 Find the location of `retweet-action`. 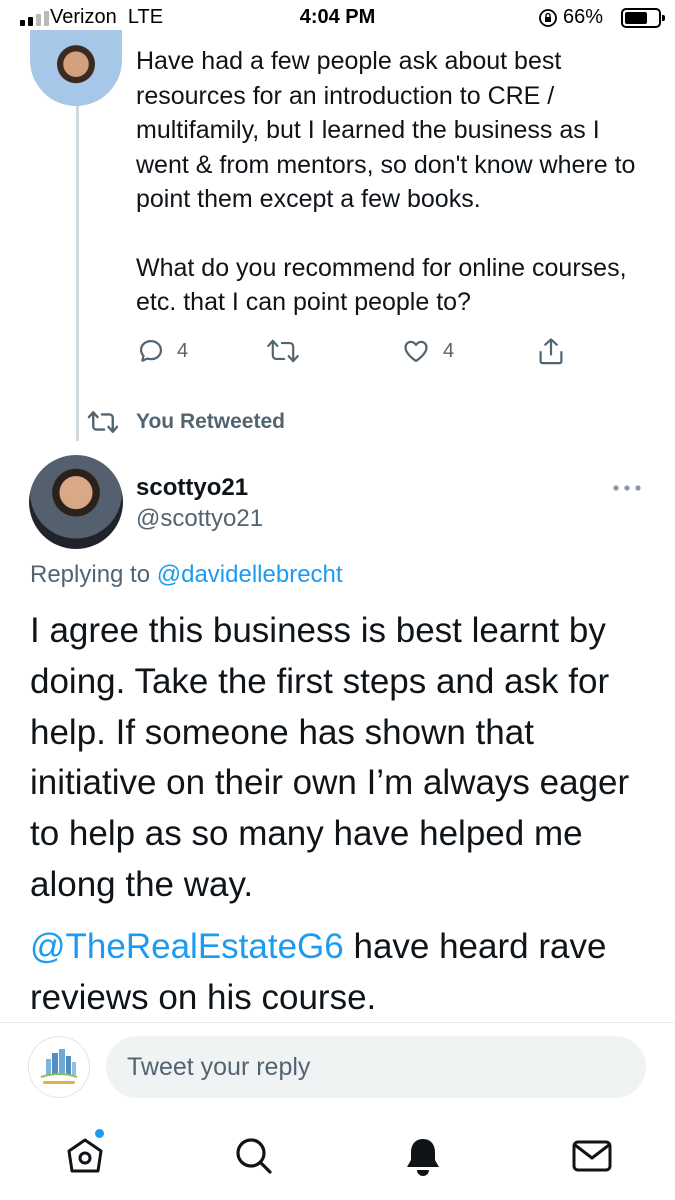

retweet-action is located at coordinates (283, 351).